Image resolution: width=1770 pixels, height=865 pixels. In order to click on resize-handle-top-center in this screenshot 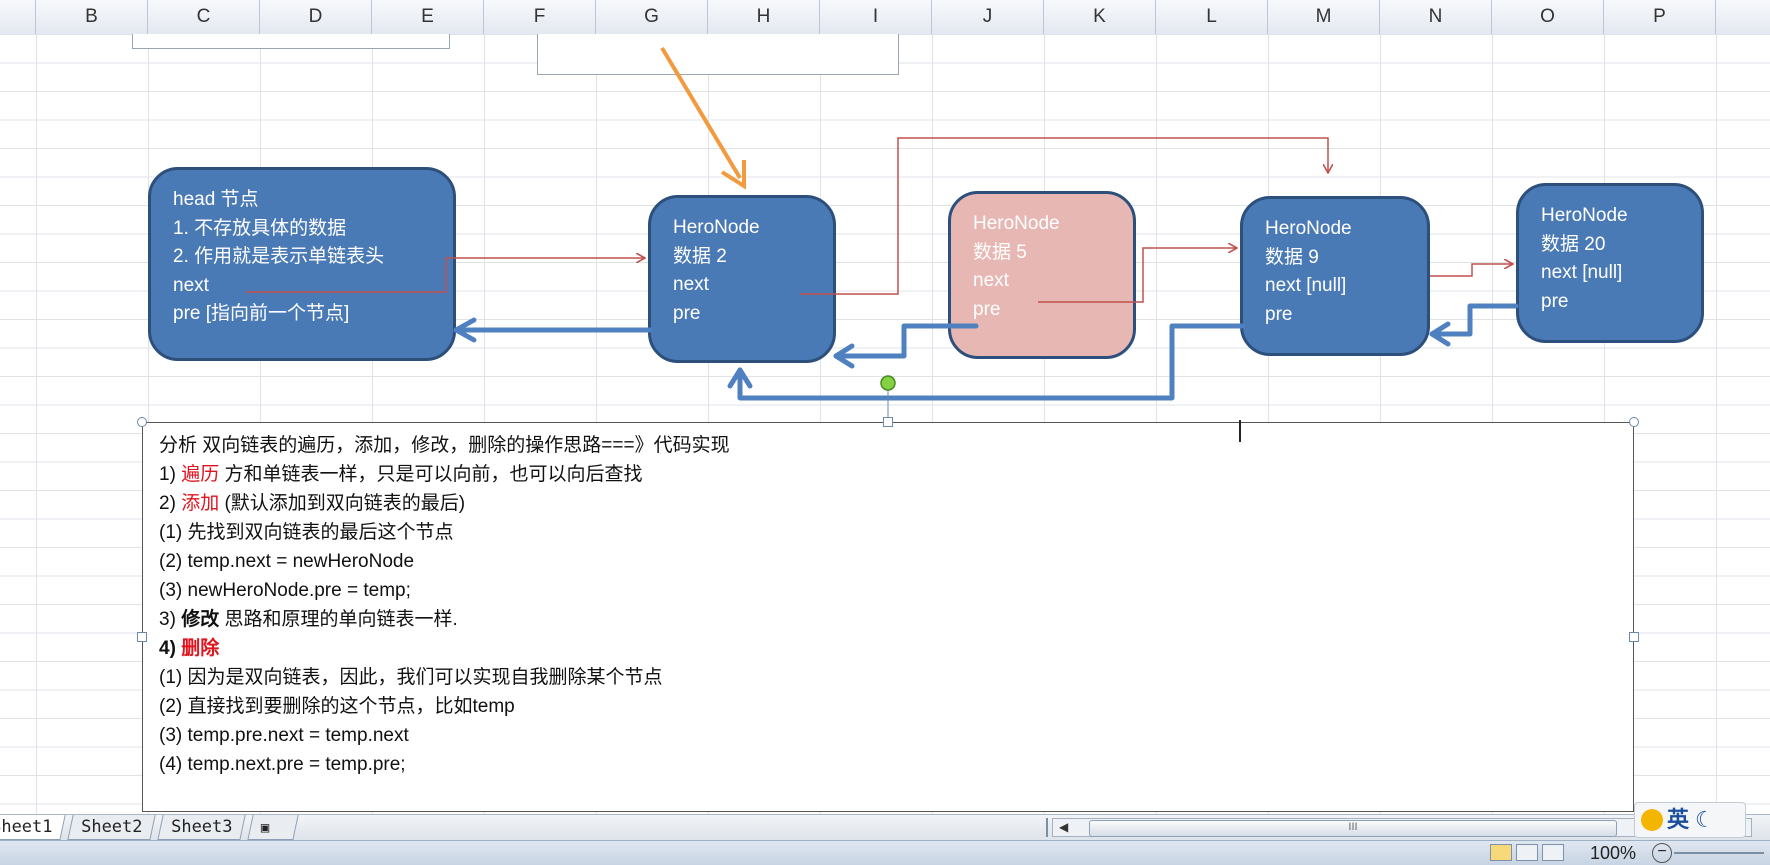, I will do `click(888, 422)`.